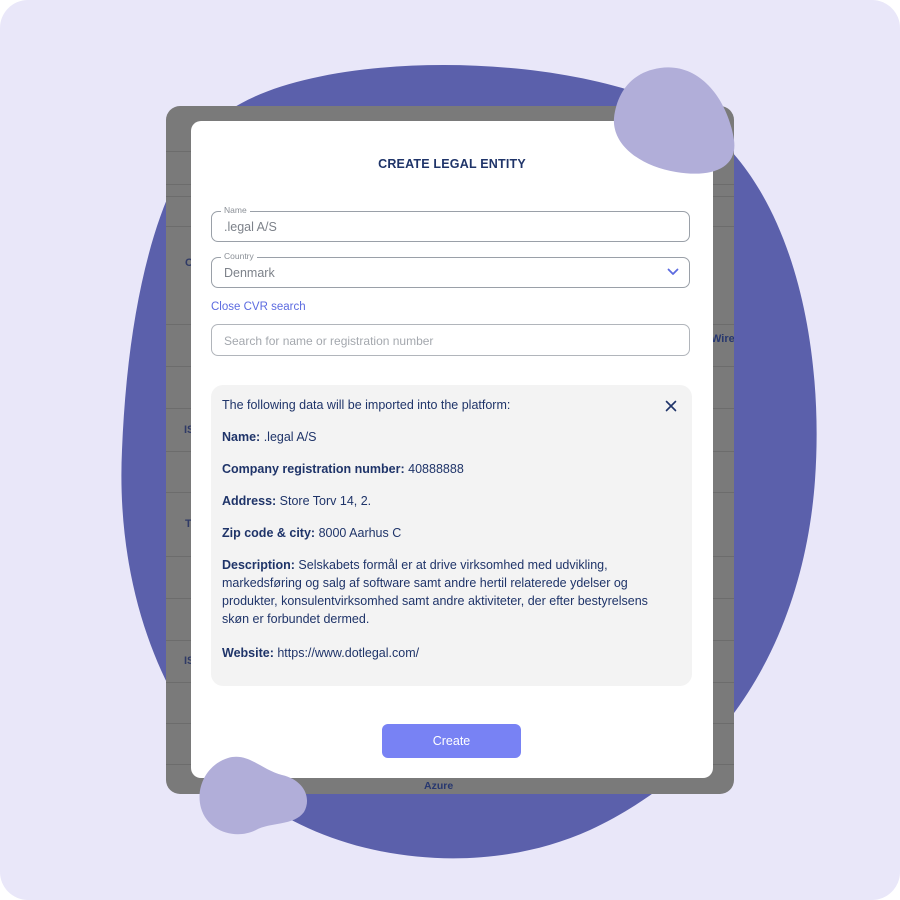 The width and height of the screenshot is (900, 900). What do you see at coordinates (249, 501) in the screenshot?
I see `row-label: Address:` at bounding box center [249, 501].